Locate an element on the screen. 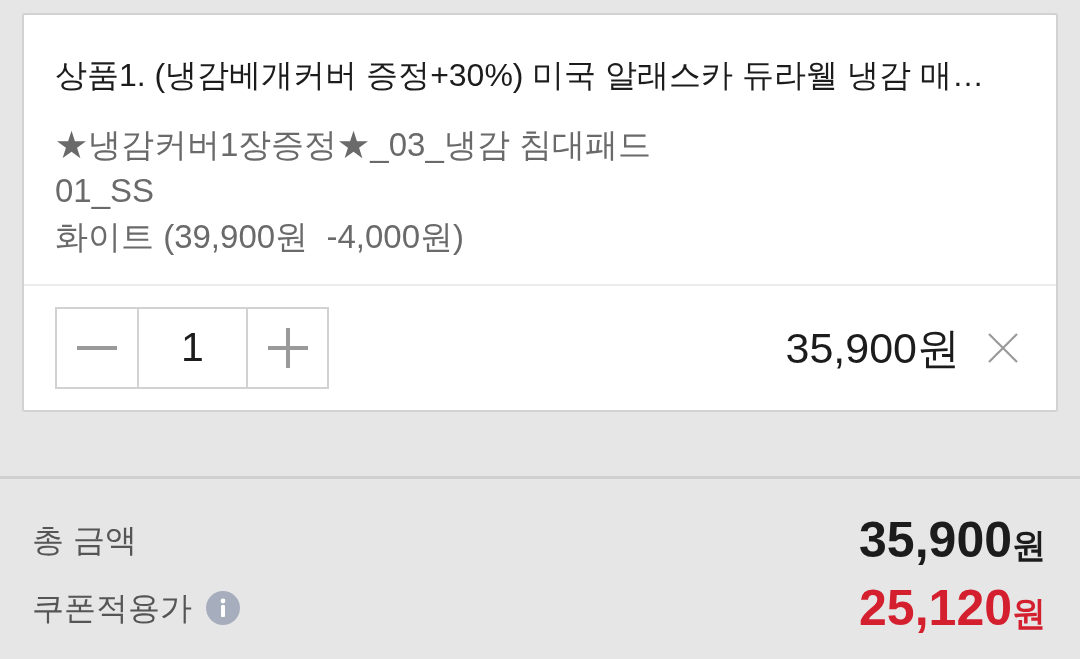  option-text: ★냉감커버1장증정★_03_냉감 침대패드 is located at coordinates (353, 145).